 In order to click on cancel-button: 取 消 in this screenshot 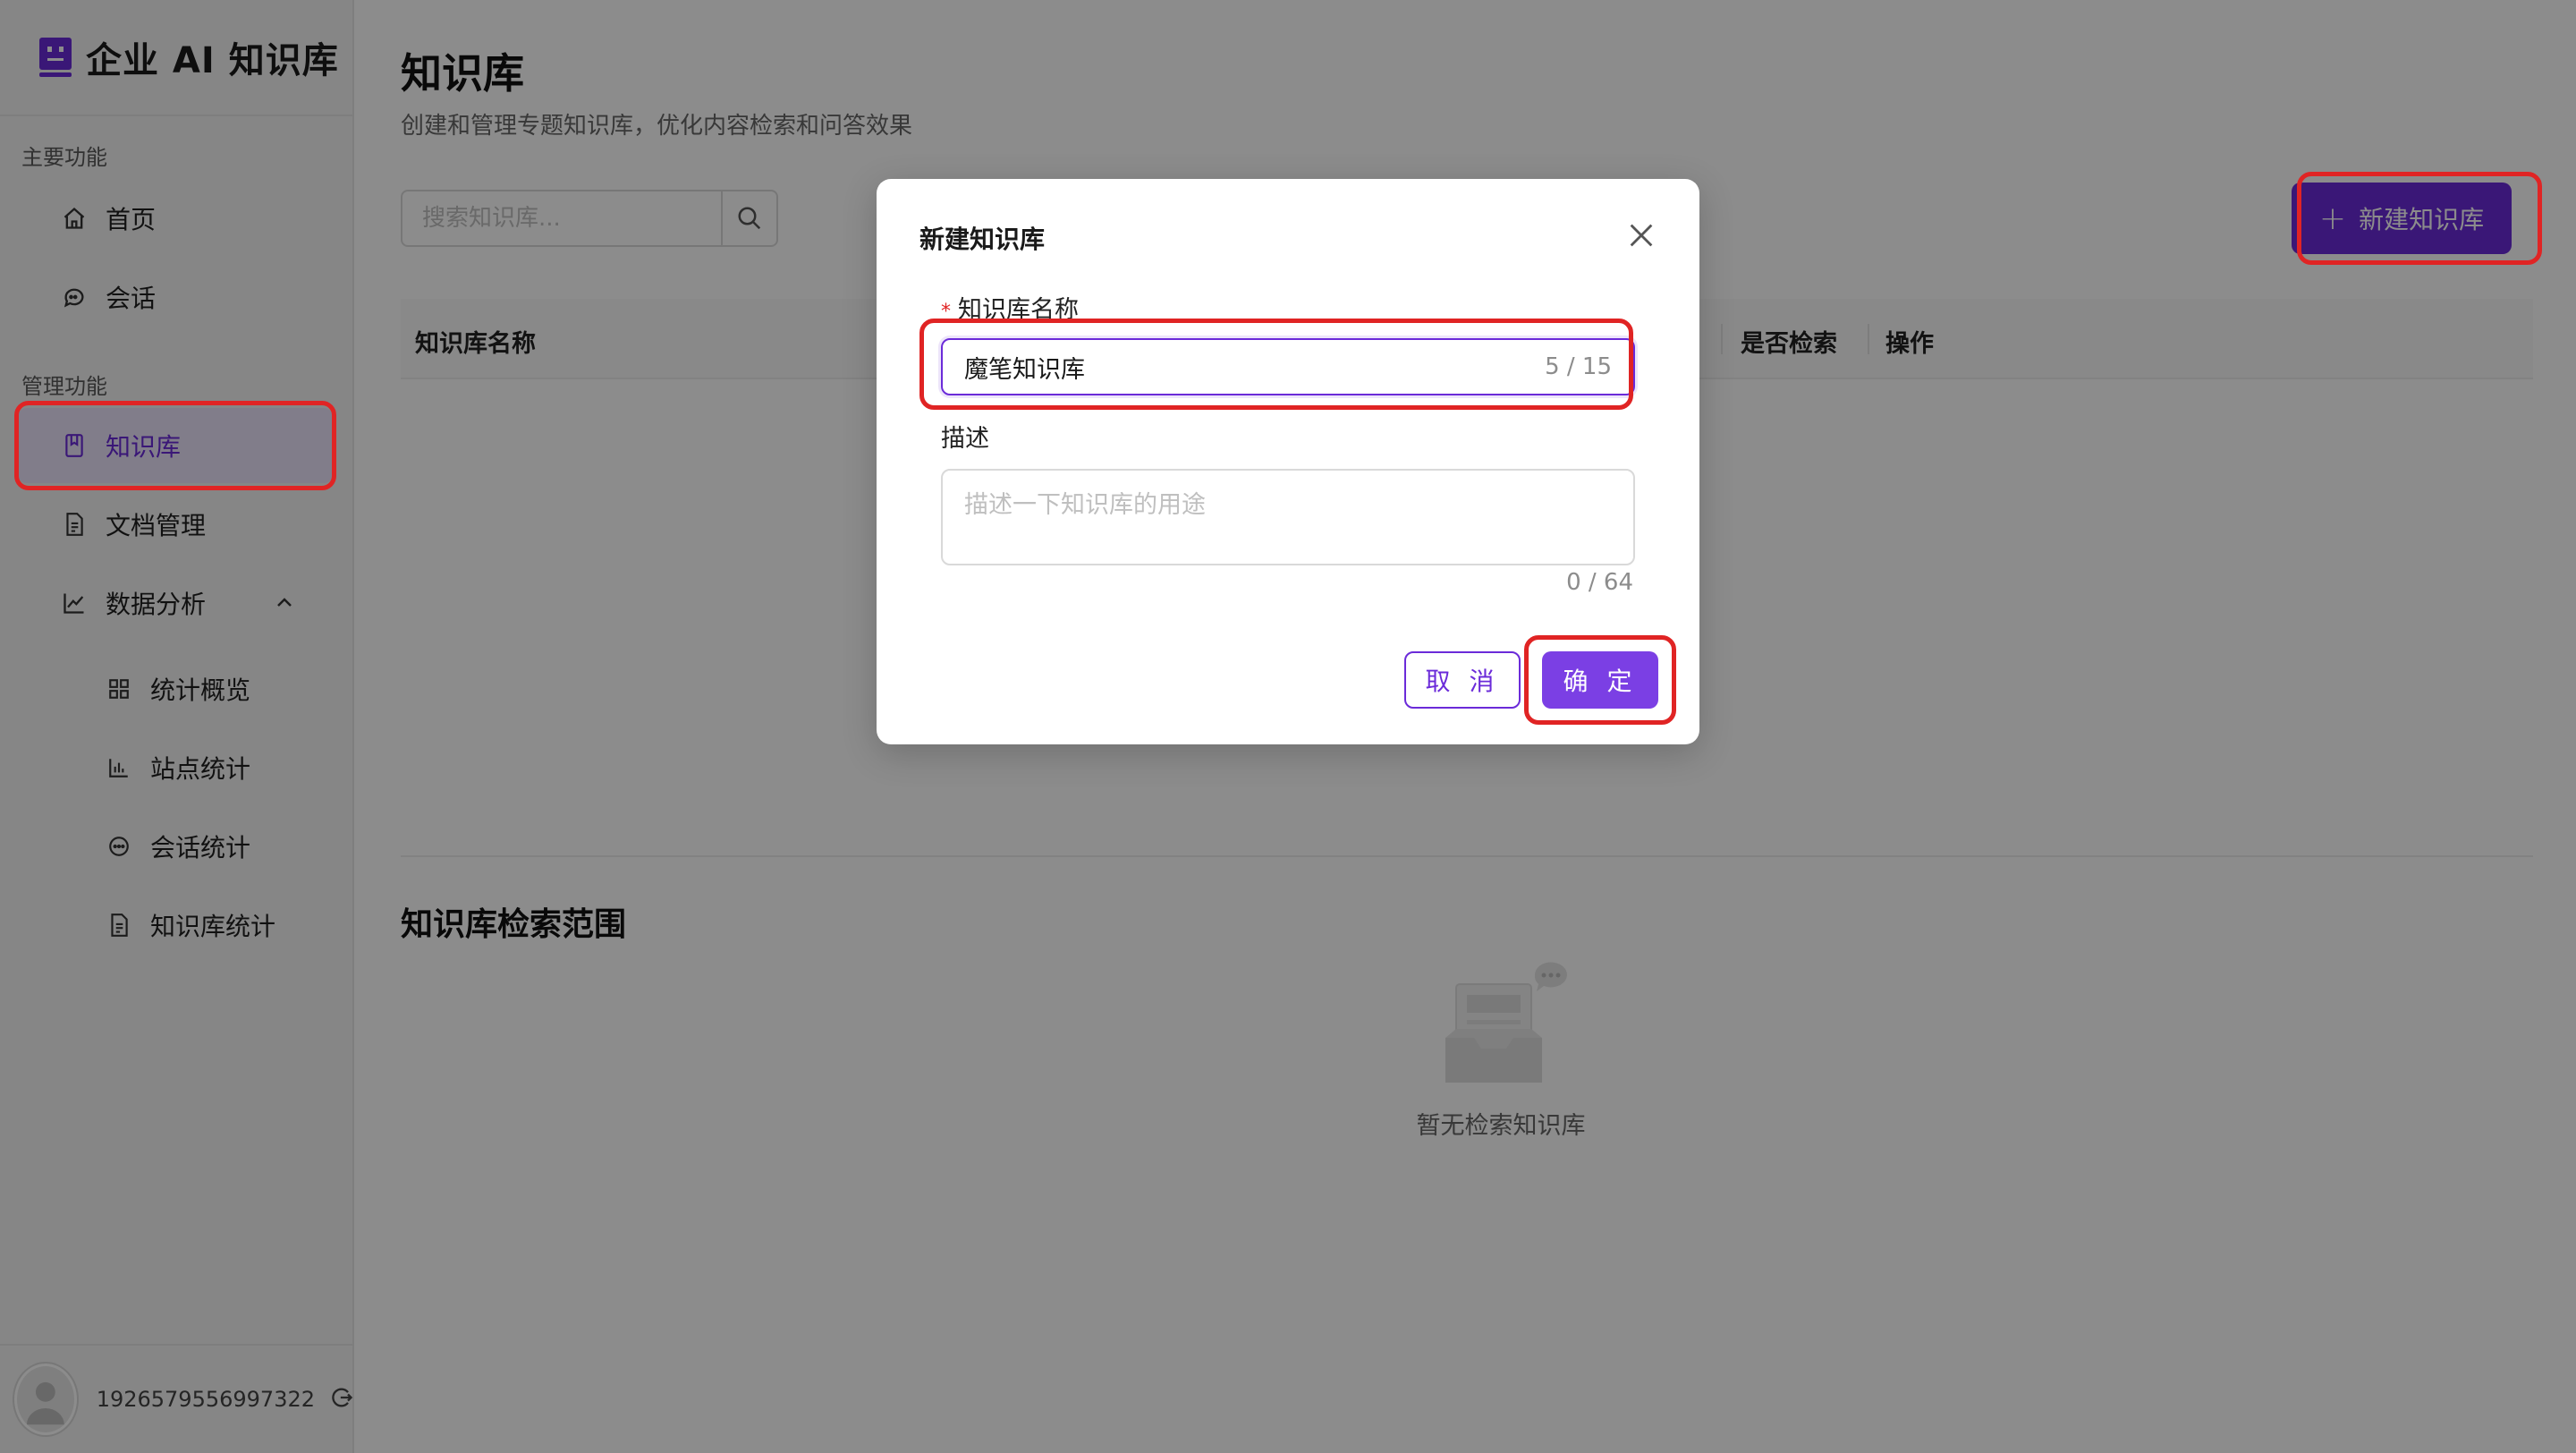, I will do `click(1462, 680)`.